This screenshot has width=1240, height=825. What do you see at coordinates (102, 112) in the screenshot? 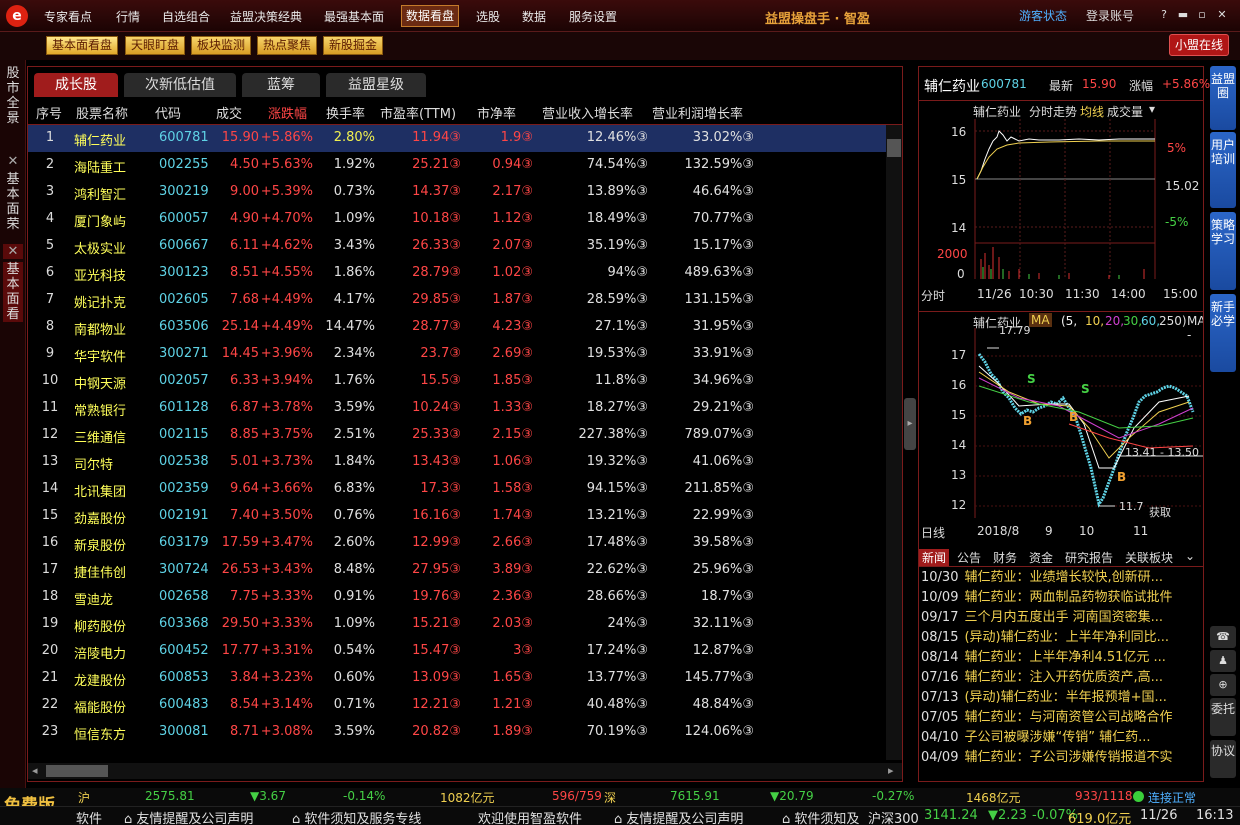
I see `header-col-1: 股票名称` at bounding box center [102, 112].